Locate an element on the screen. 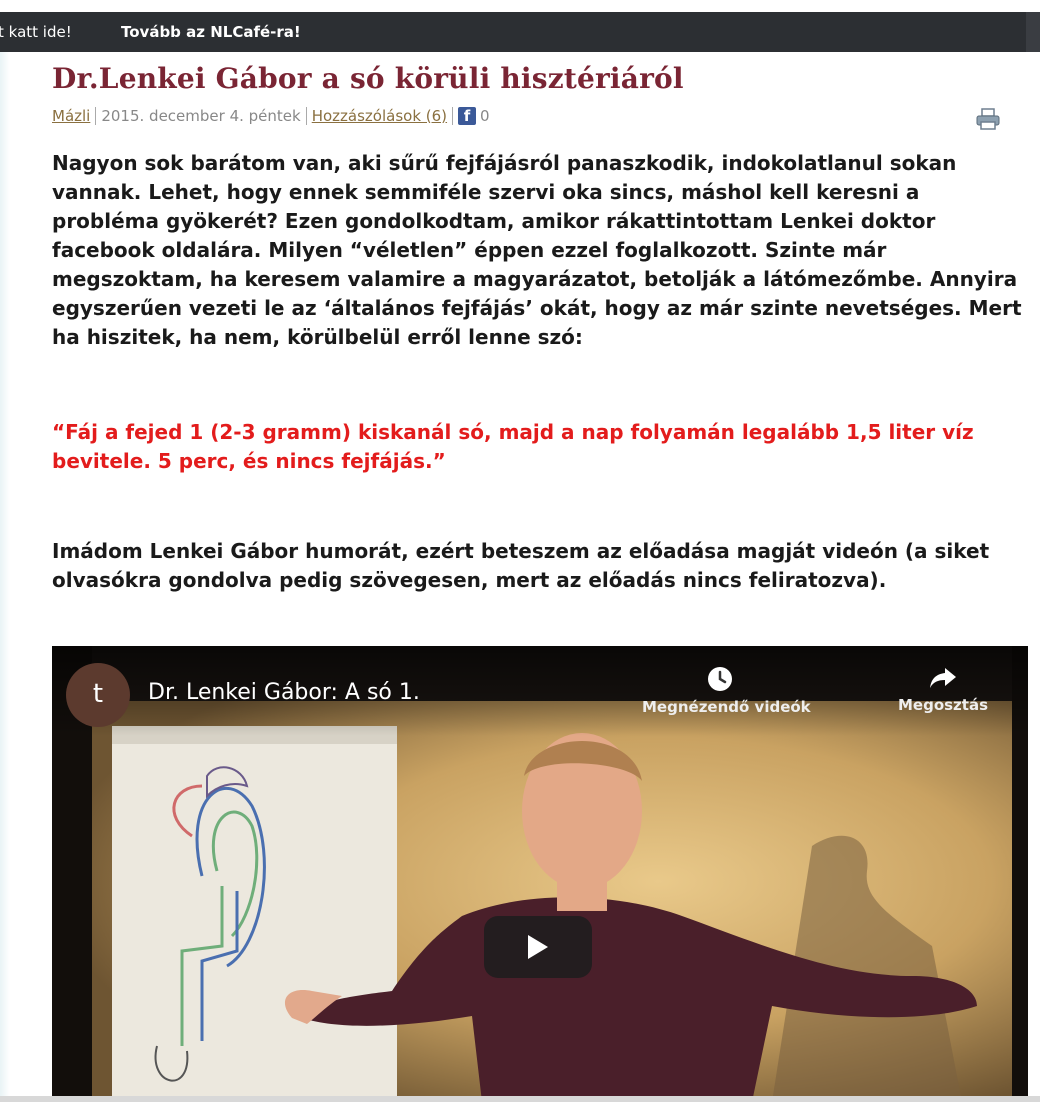 This screenshot has width=1040, height=1102. clock-icon is located at coordinates (720, 679).